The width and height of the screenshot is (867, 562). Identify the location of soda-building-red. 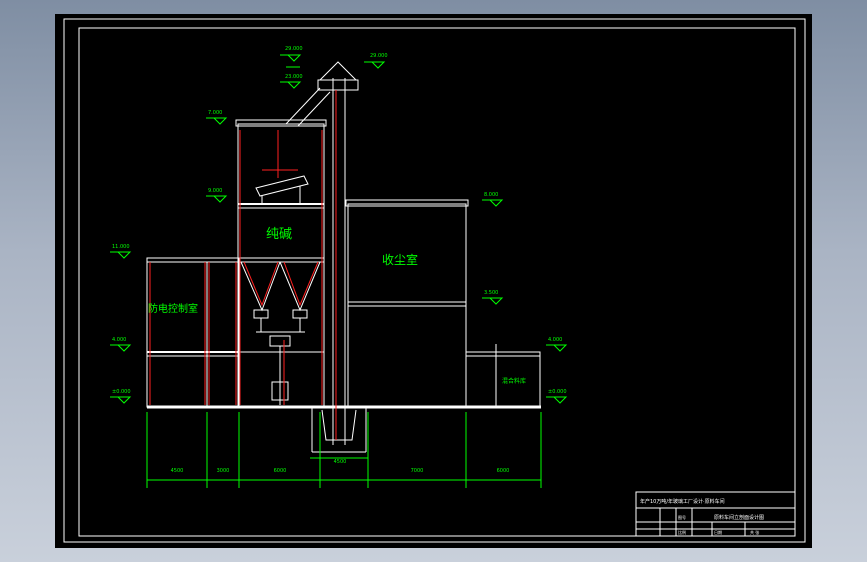
(281, 267).